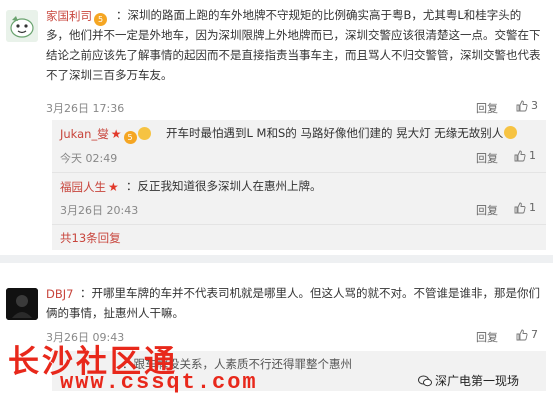 Image resolution: width=553 pixels, height=405 pixels. I want to click on more-replies-link: 共13条回复, so click(90, 238).